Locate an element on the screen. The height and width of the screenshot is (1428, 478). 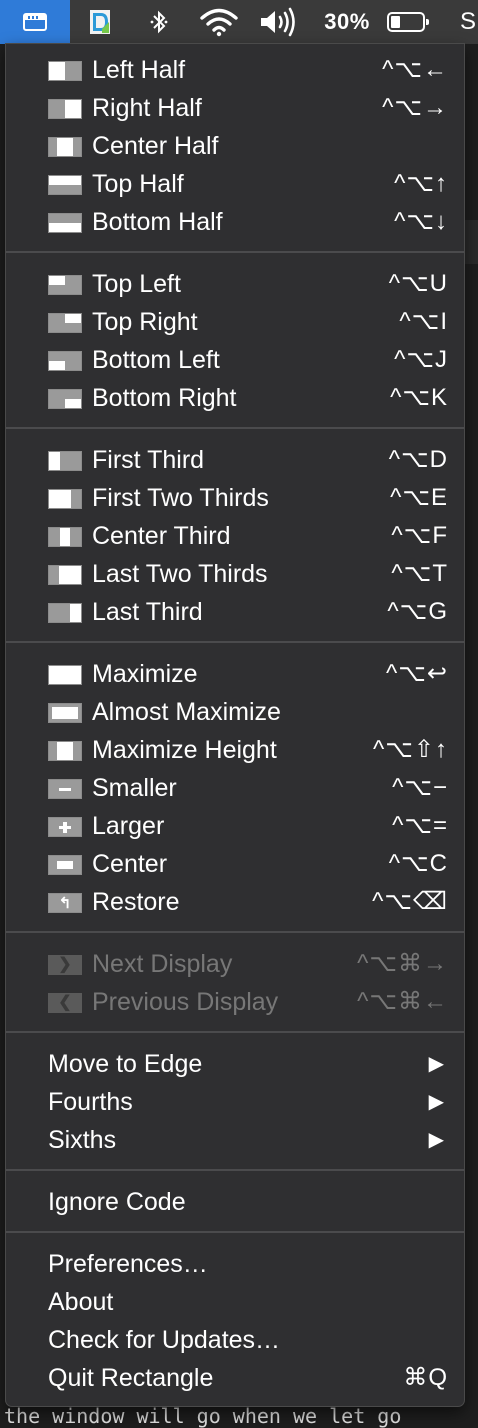
background-band is located at coordinates (470, 242).